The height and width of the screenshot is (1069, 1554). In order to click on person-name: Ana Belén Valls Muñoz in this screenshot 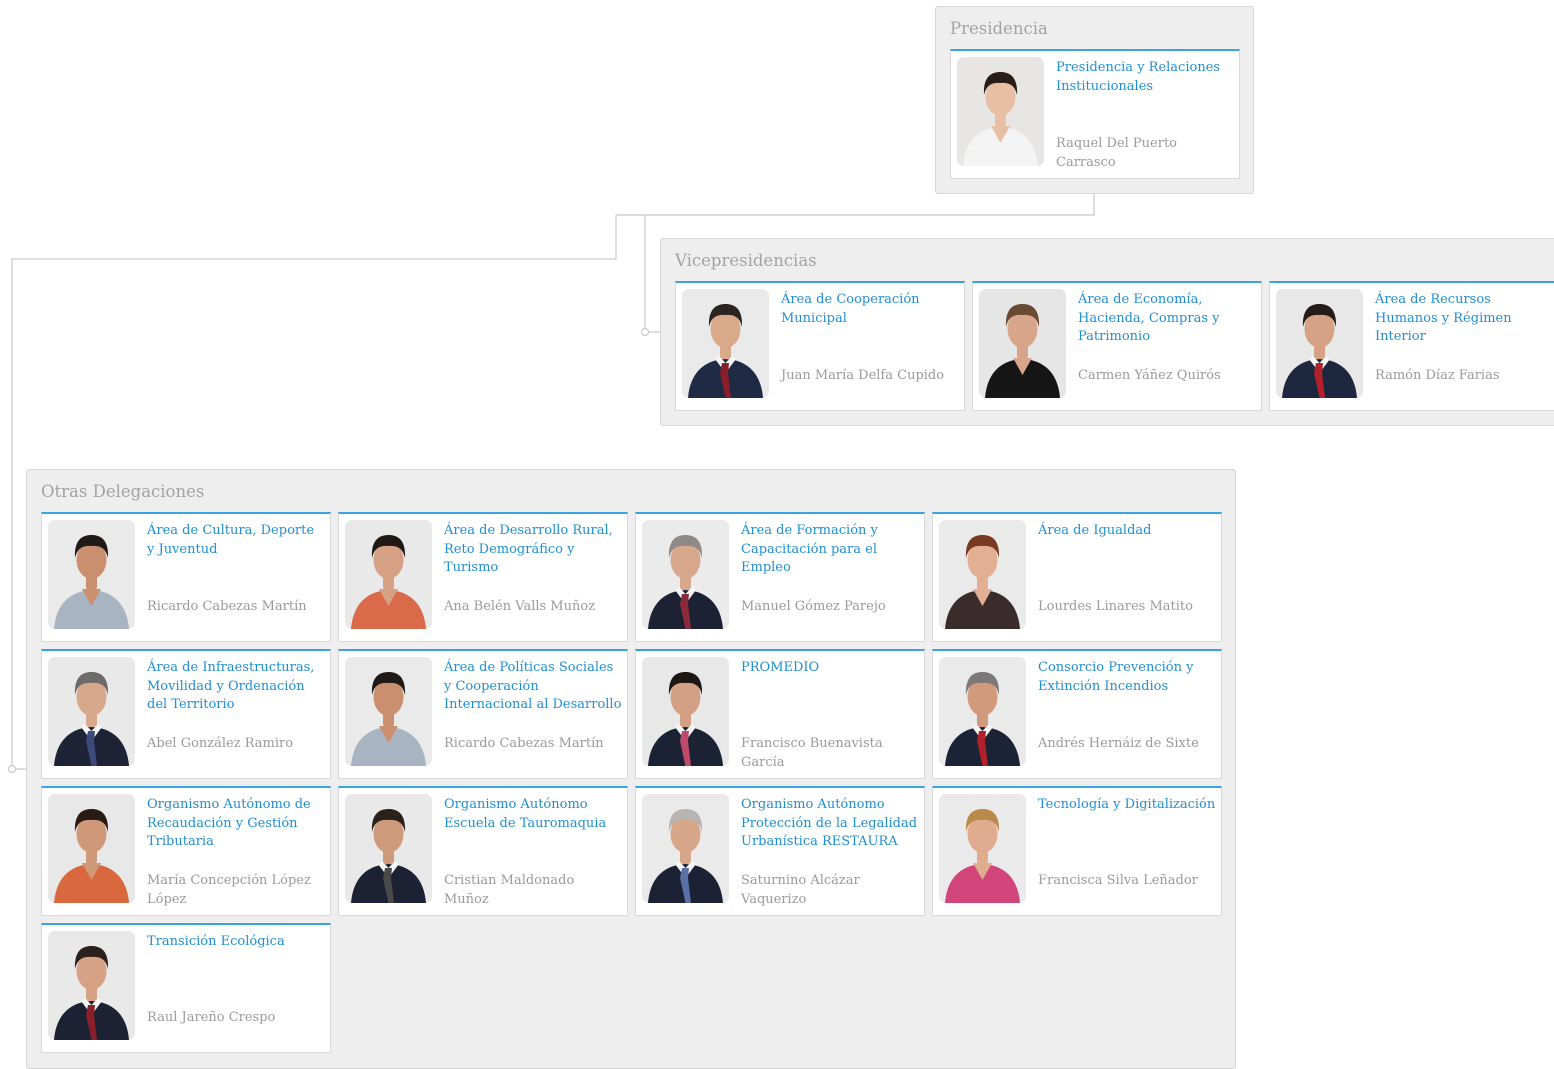, I will do `click(520, 606)`.